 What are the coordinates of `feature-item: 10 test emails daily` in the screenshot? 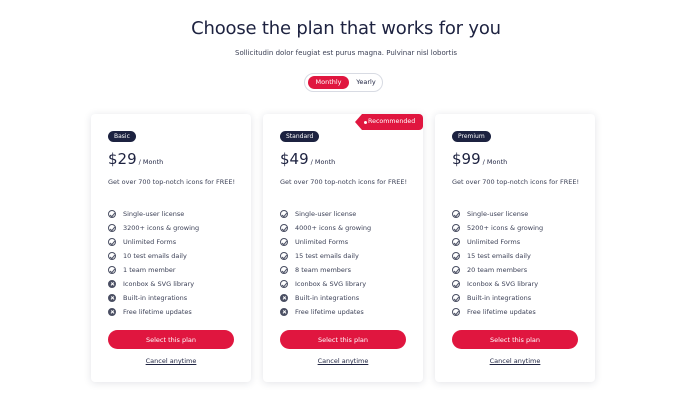 It's located at (153, 256).